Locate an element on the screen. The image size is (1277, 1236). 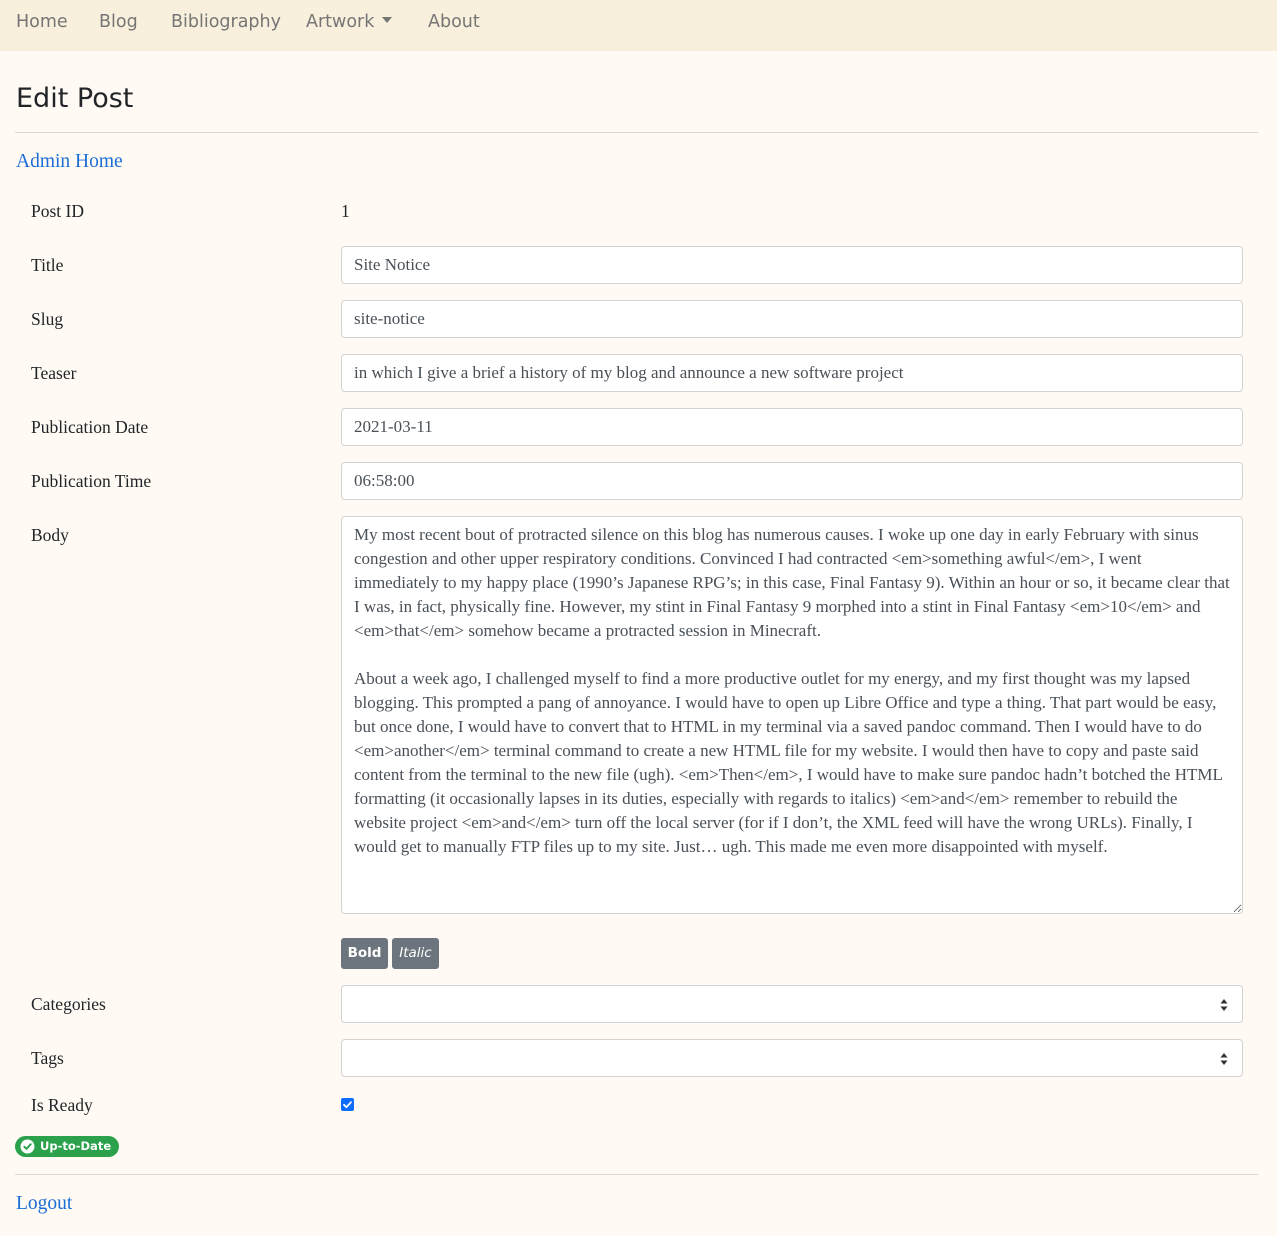
admin-home-link: Admin Home is located at coordinates (69, 162).